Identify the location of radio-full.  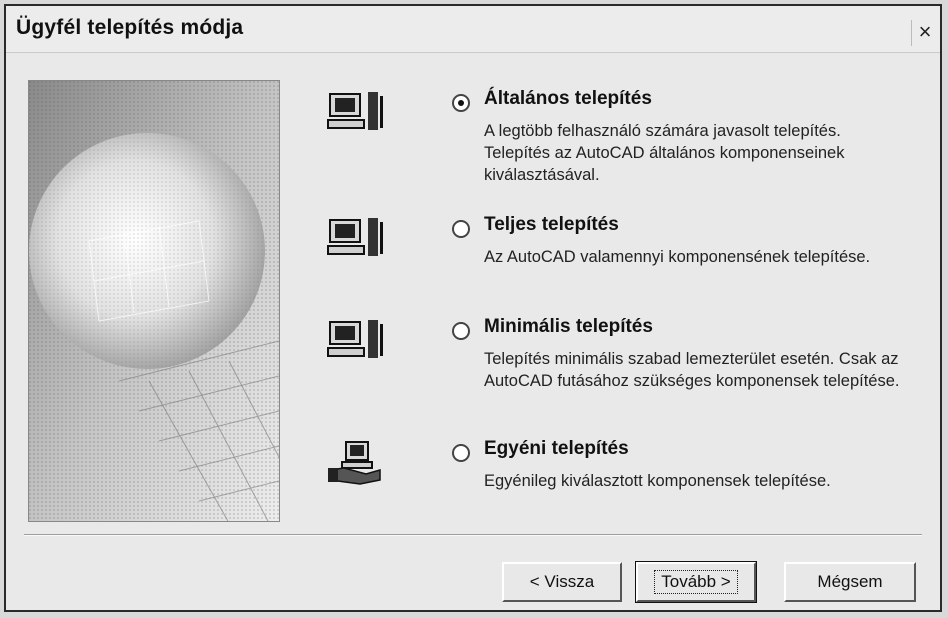
(461, 229).